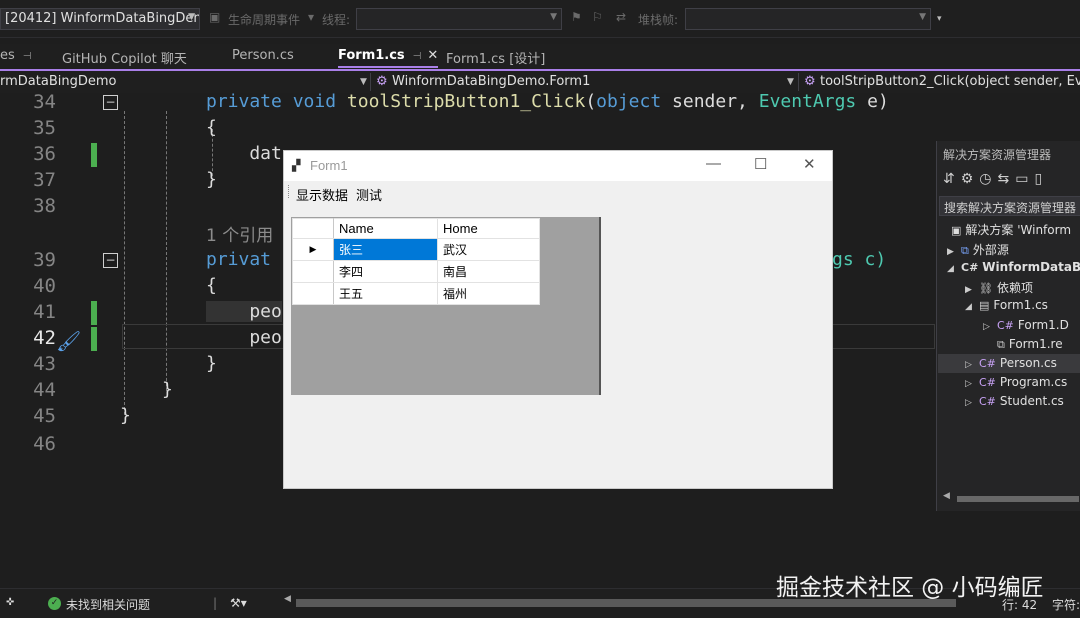  Describe the element at coordinates (488, 249) in the screenshot. I see `grid-cell-home: 武汉` at that location.